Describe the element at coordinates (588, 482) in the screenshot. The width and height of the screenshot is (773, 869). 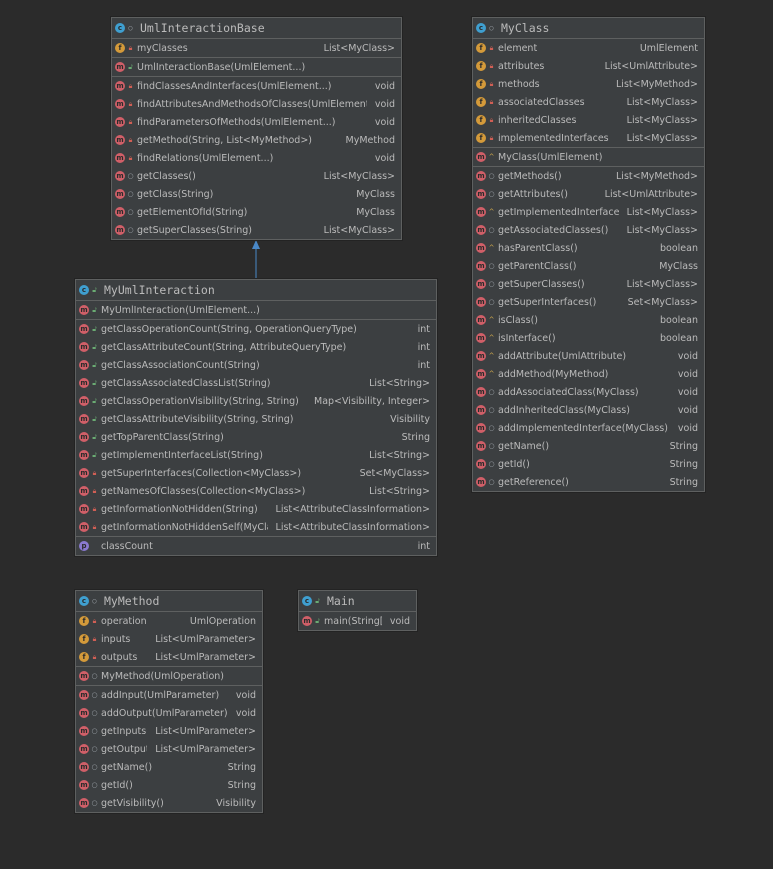
I see `method-row: m ○ getReference() String` at that location.